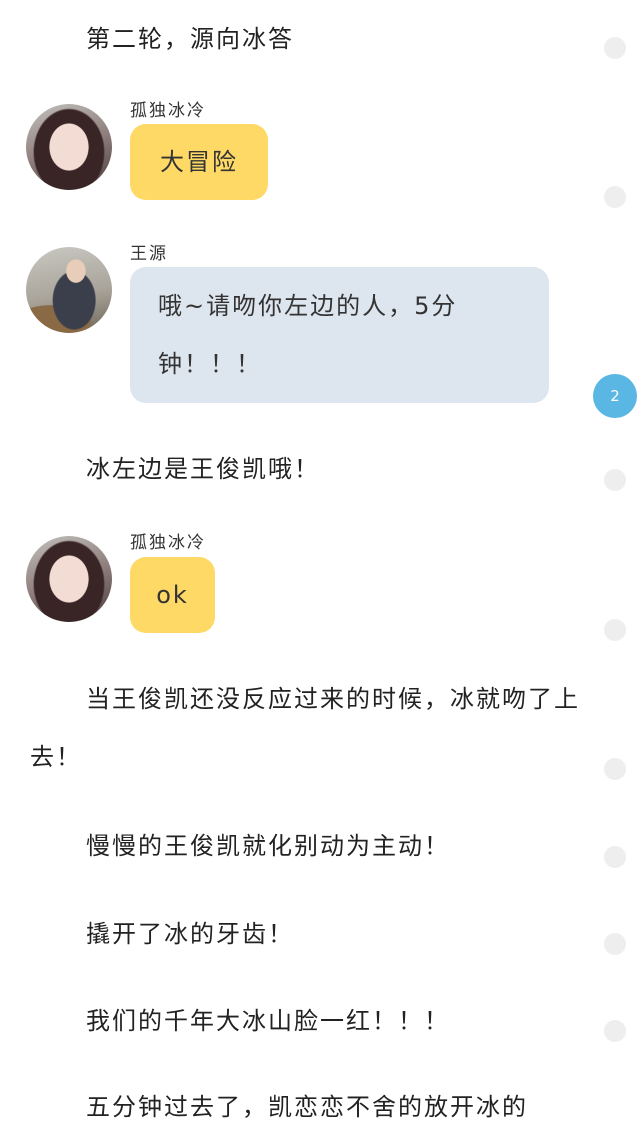 The image size is (640, 1138). What do you see at coordinates (190, 934) in the screenshot?
I see `story-paragraph: 撬开了冰的牙齿！` at bounding box center [190, 934].